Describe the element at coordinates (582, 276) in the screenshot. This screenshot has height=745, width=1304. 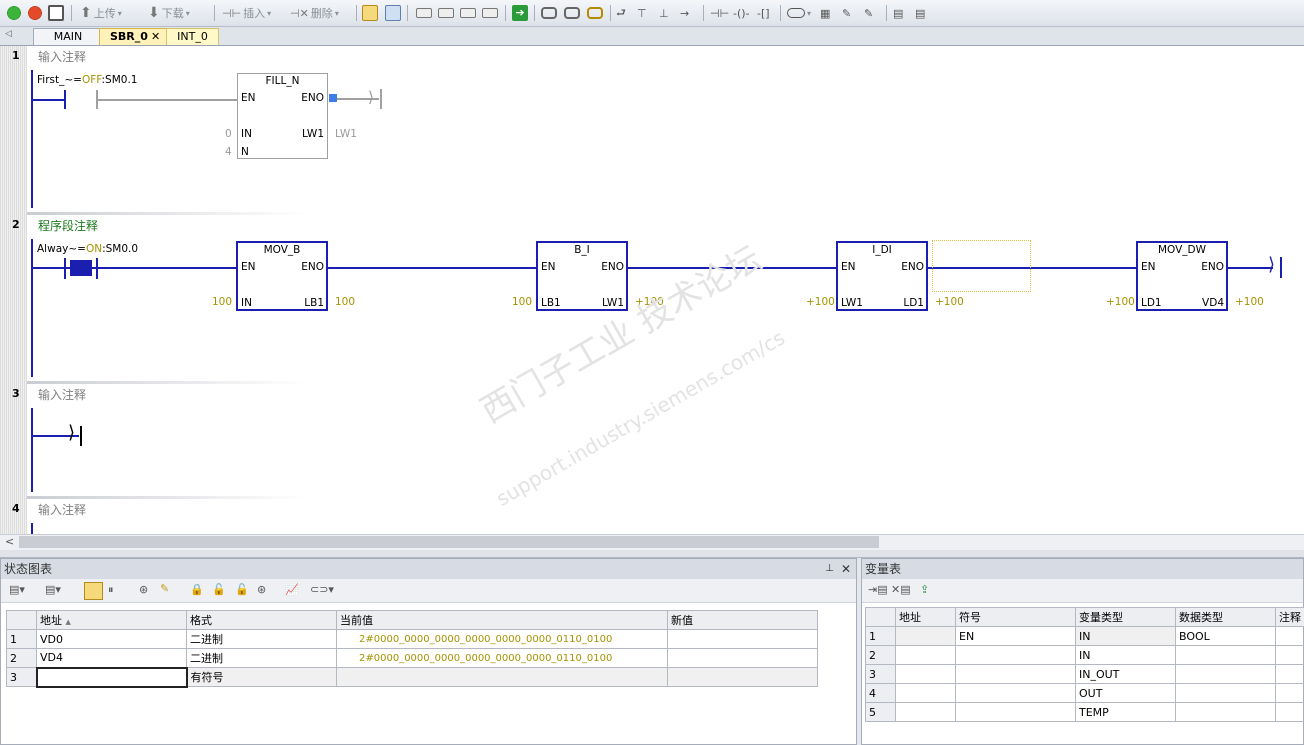
I see `b-i-box: B_I EN ENO LB1 LW1` at that location.